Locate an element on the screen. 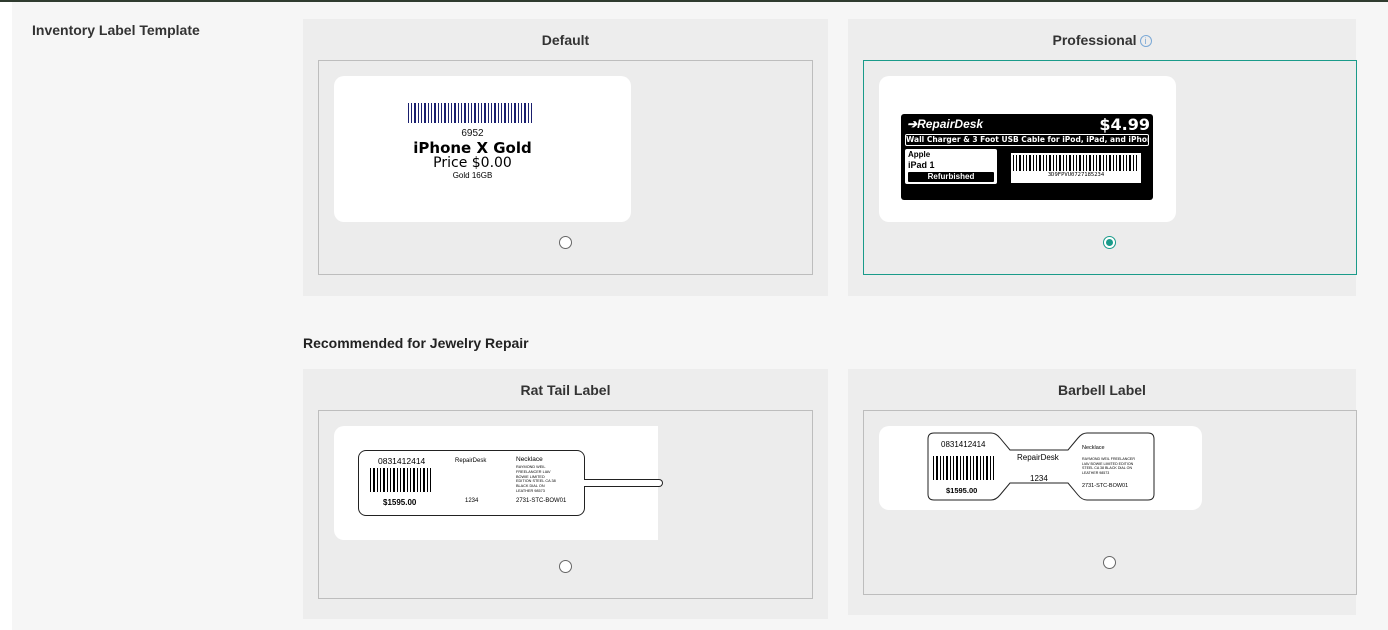  desc-line: RAYMOND WEIL FREELANCER is located at coordinates (1108, 459).